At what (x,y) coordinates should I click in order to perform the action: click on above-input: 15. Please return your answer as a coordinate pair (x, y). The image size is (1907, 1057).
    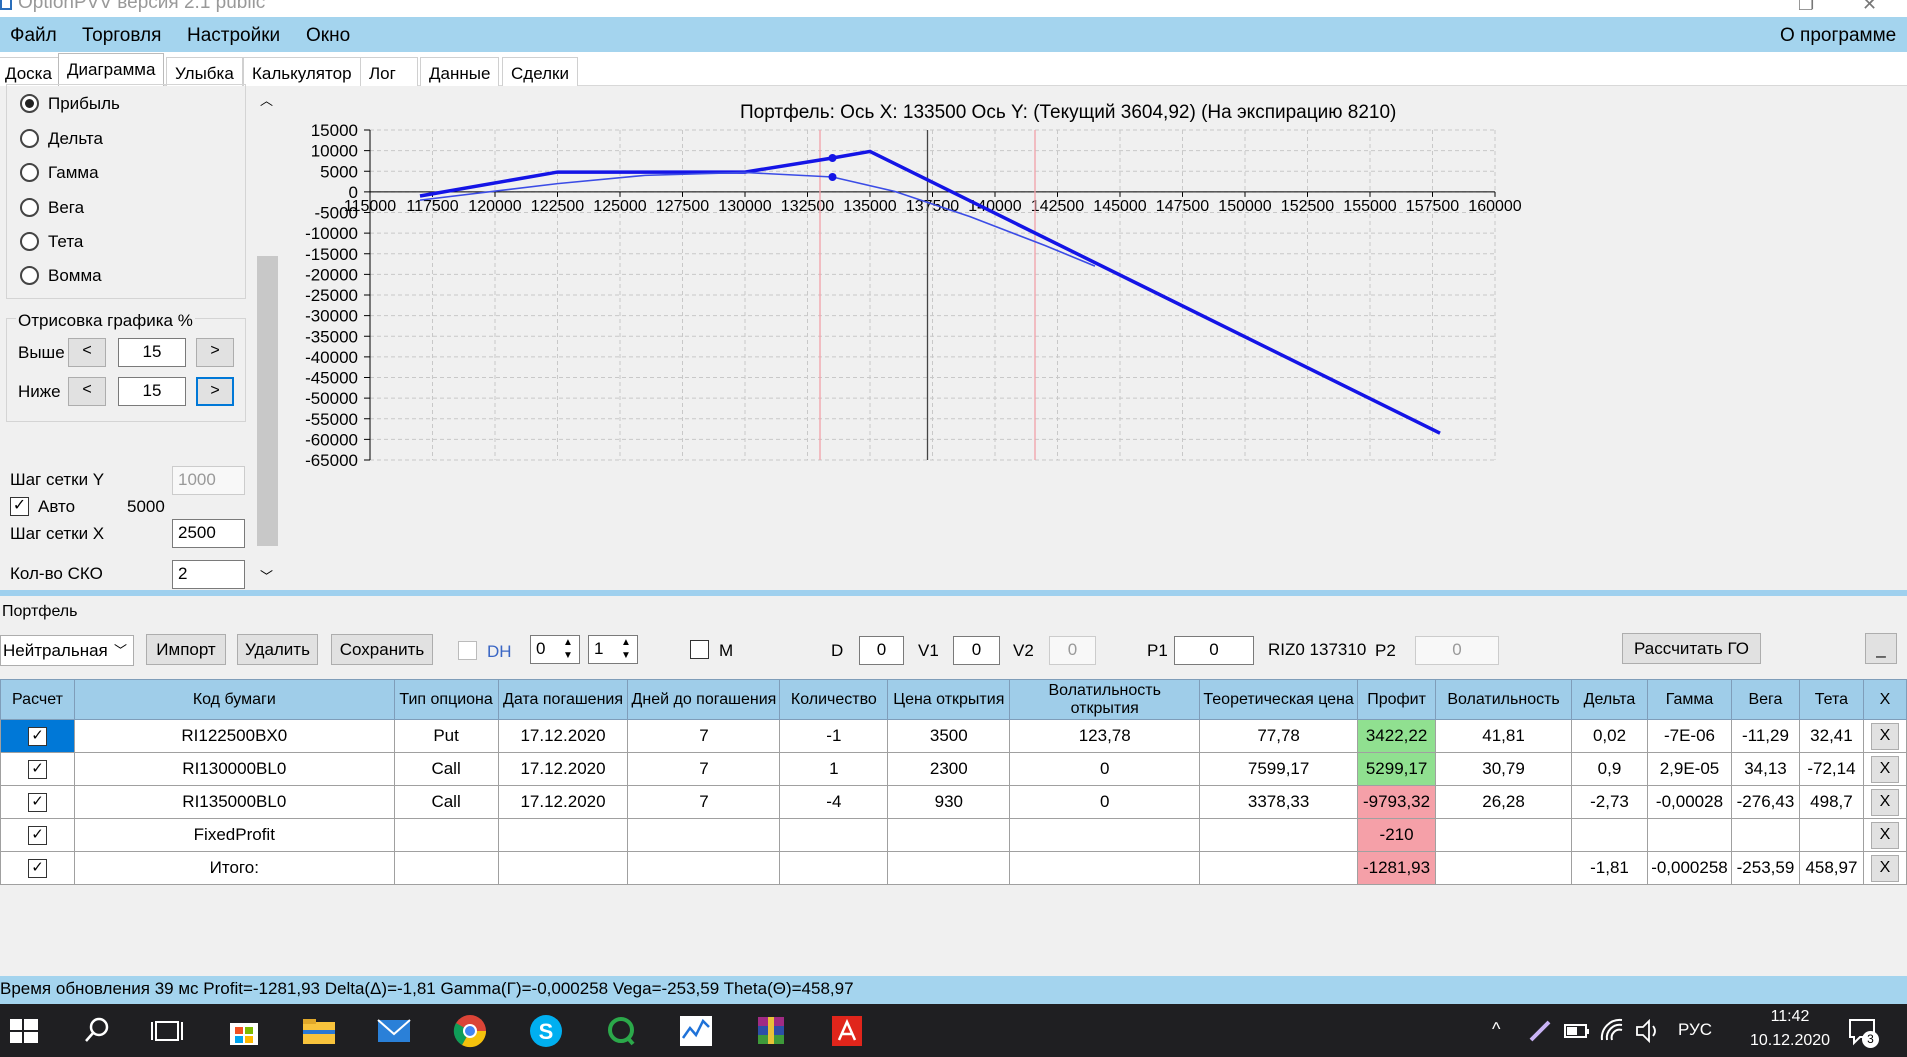
    Looking at the image, I should click on (152, 352).